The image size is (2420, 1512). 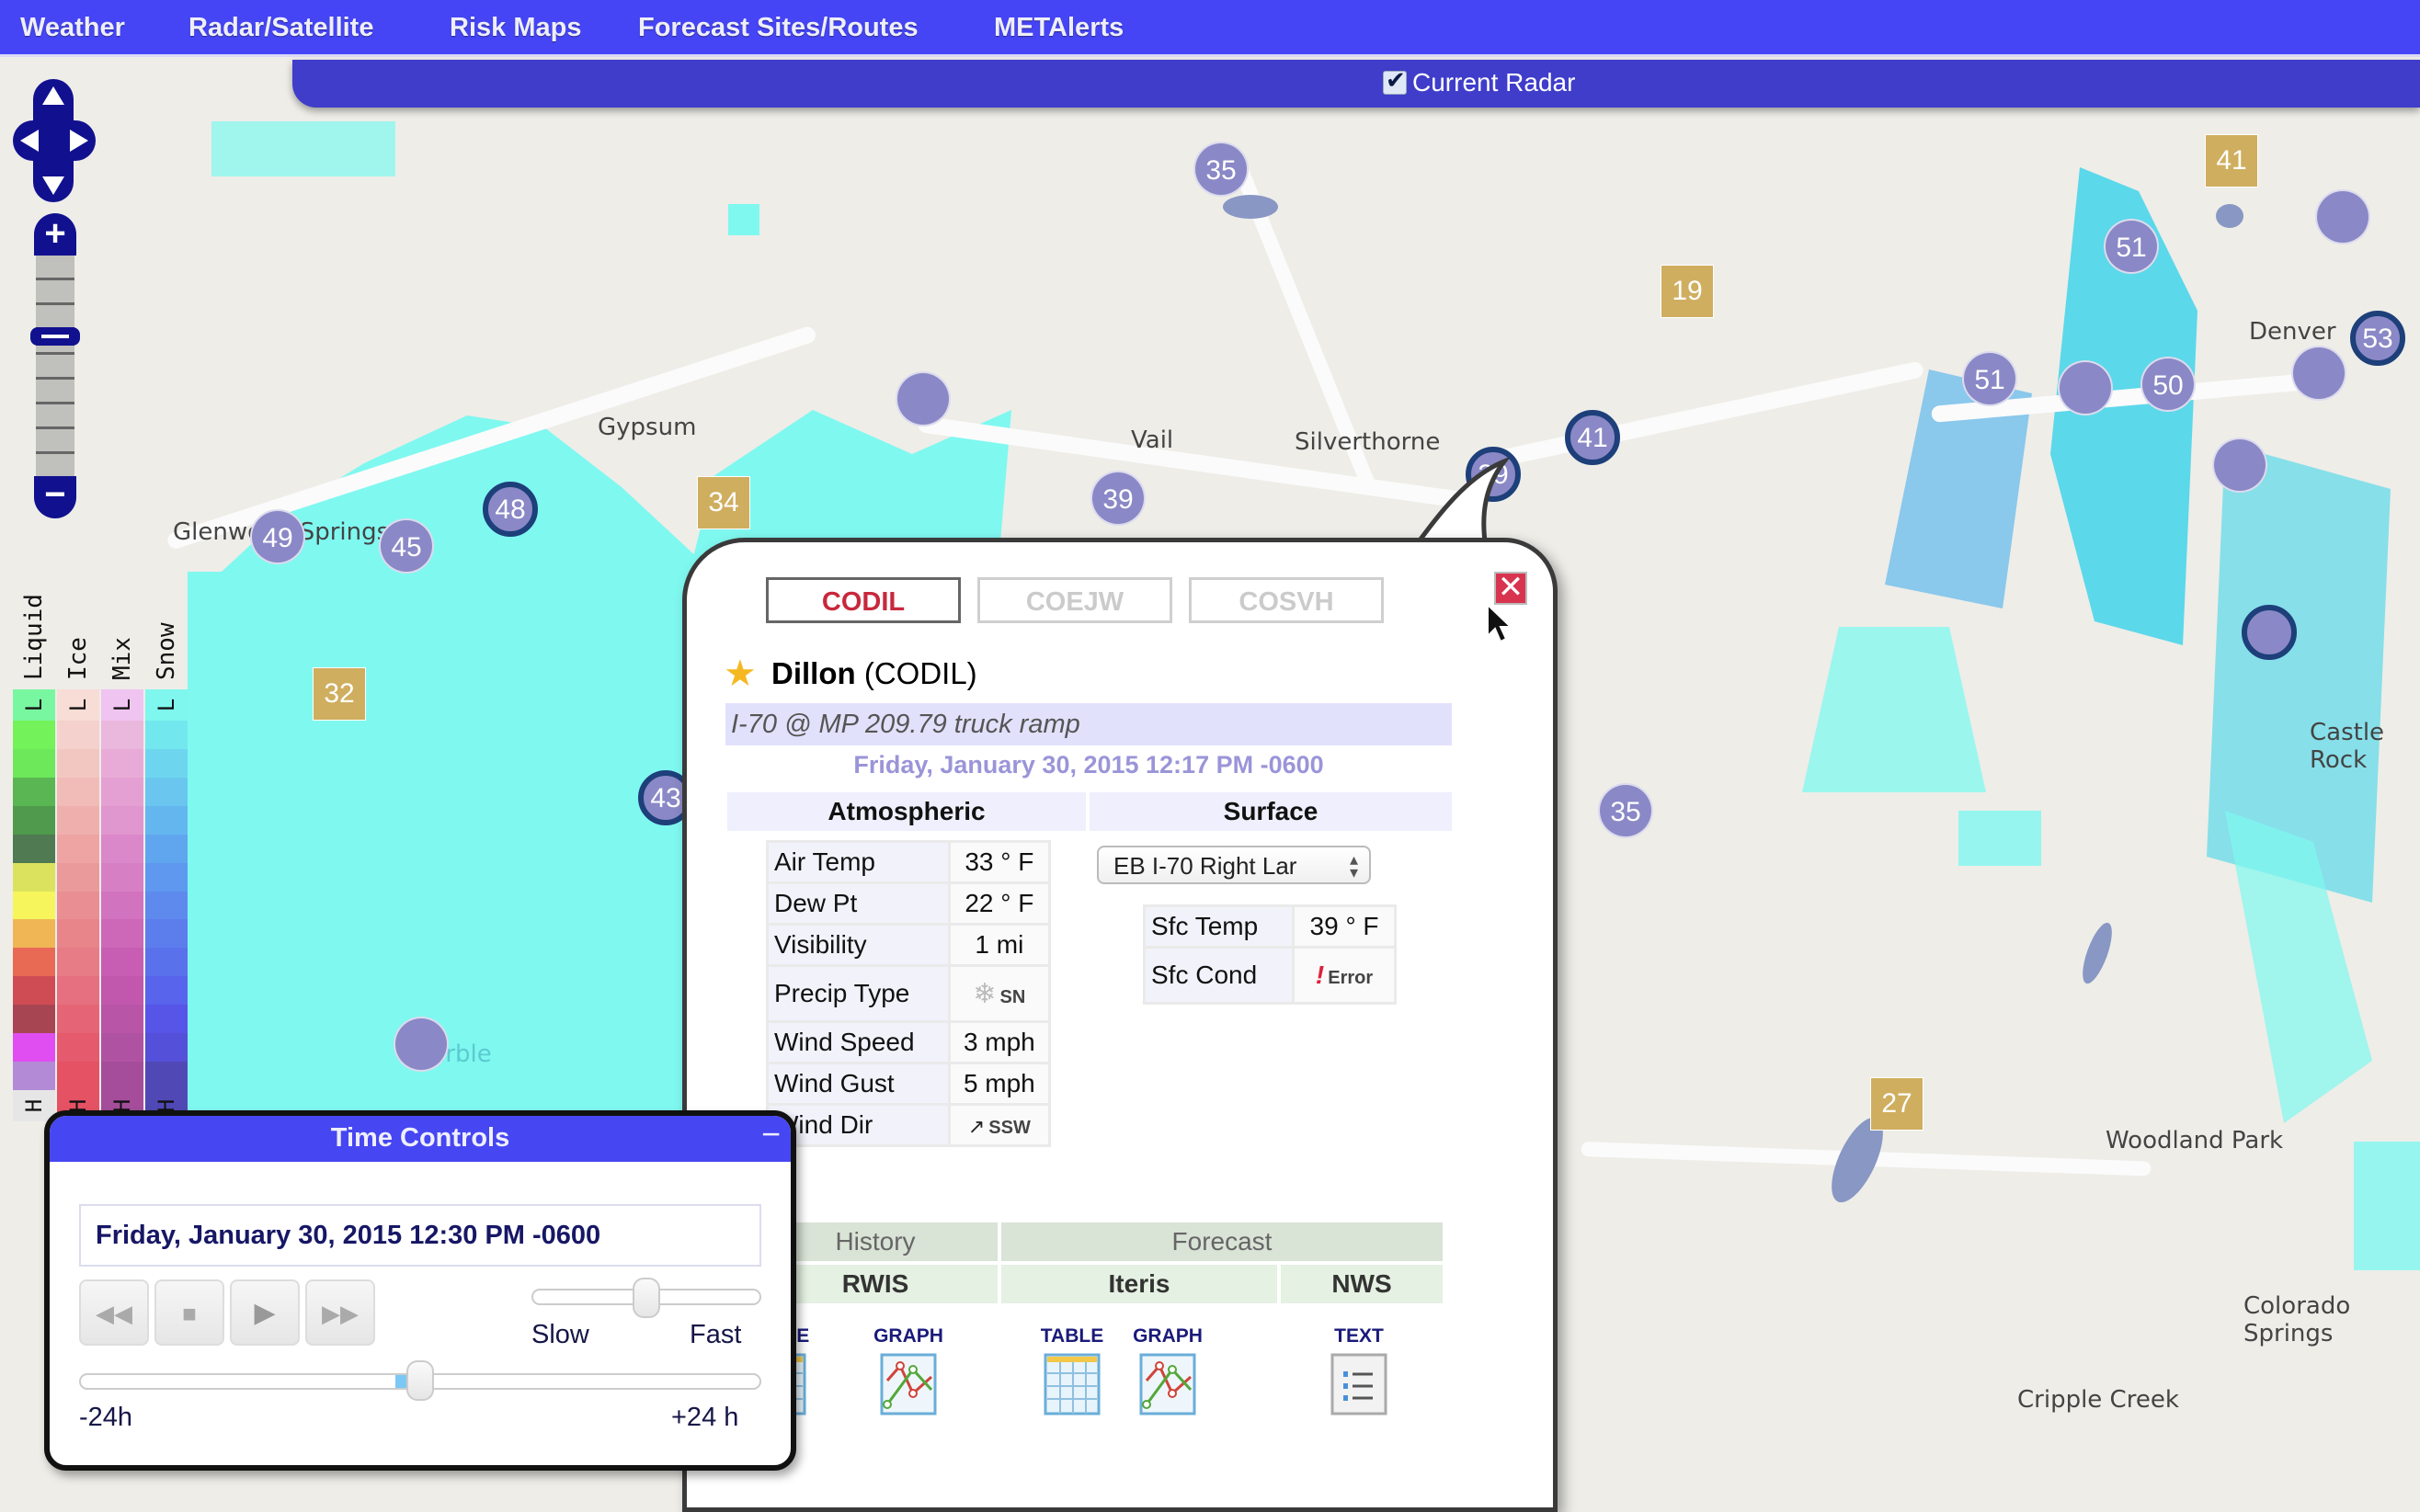 I want to click on nav-risk-maps: Risk Maps, so click(x=515, y=28).